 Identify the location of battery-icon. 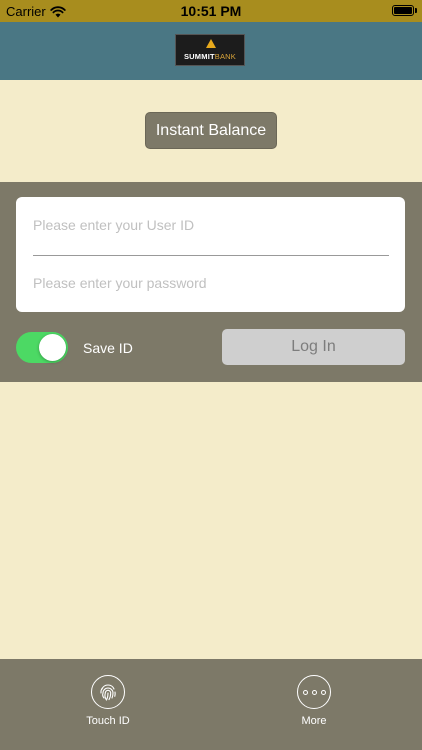
(404, 10).